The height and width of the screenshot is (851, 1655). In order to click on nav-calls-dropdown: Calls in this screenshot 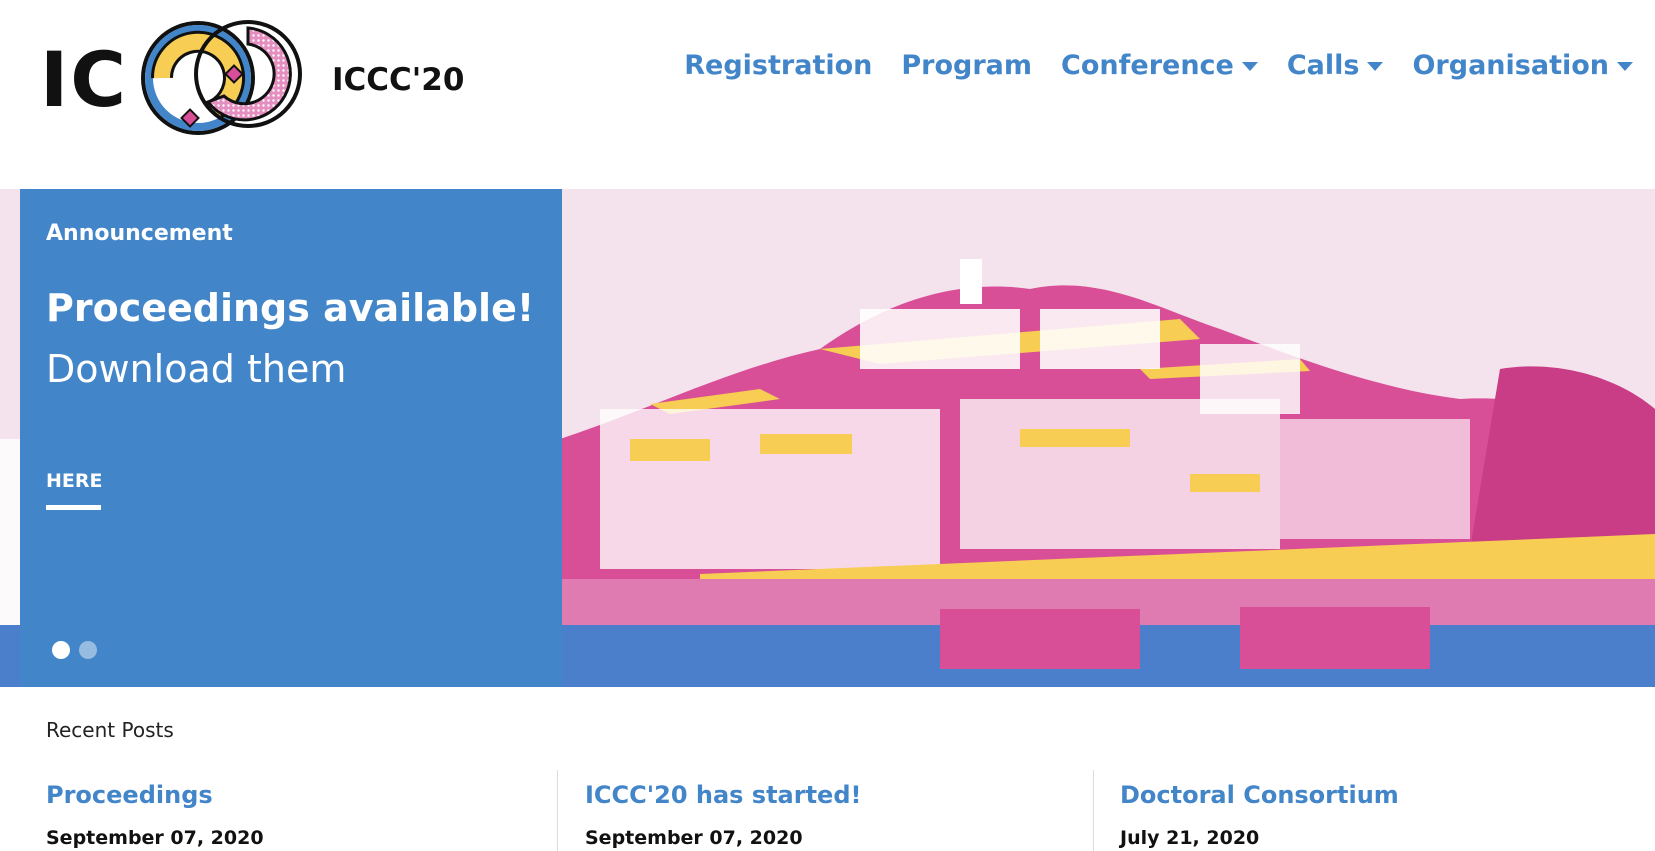, I will do `click(1335, 65)`.